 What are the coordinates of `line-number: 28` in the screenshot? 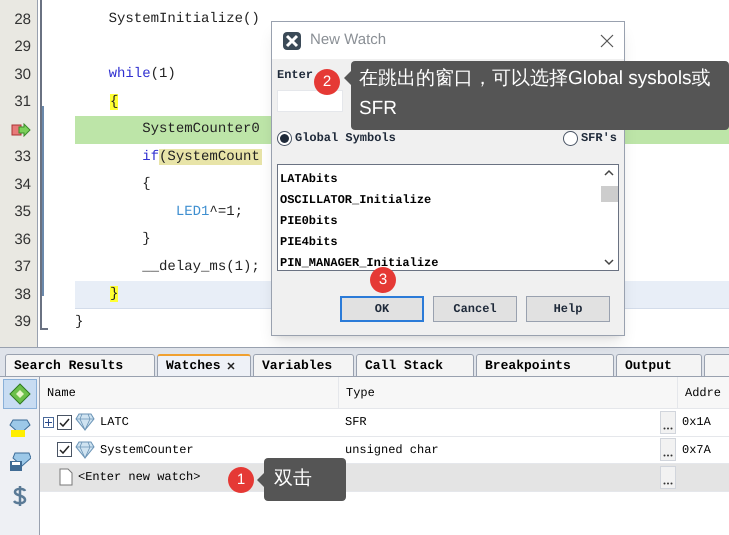 It's located at (22, 20).